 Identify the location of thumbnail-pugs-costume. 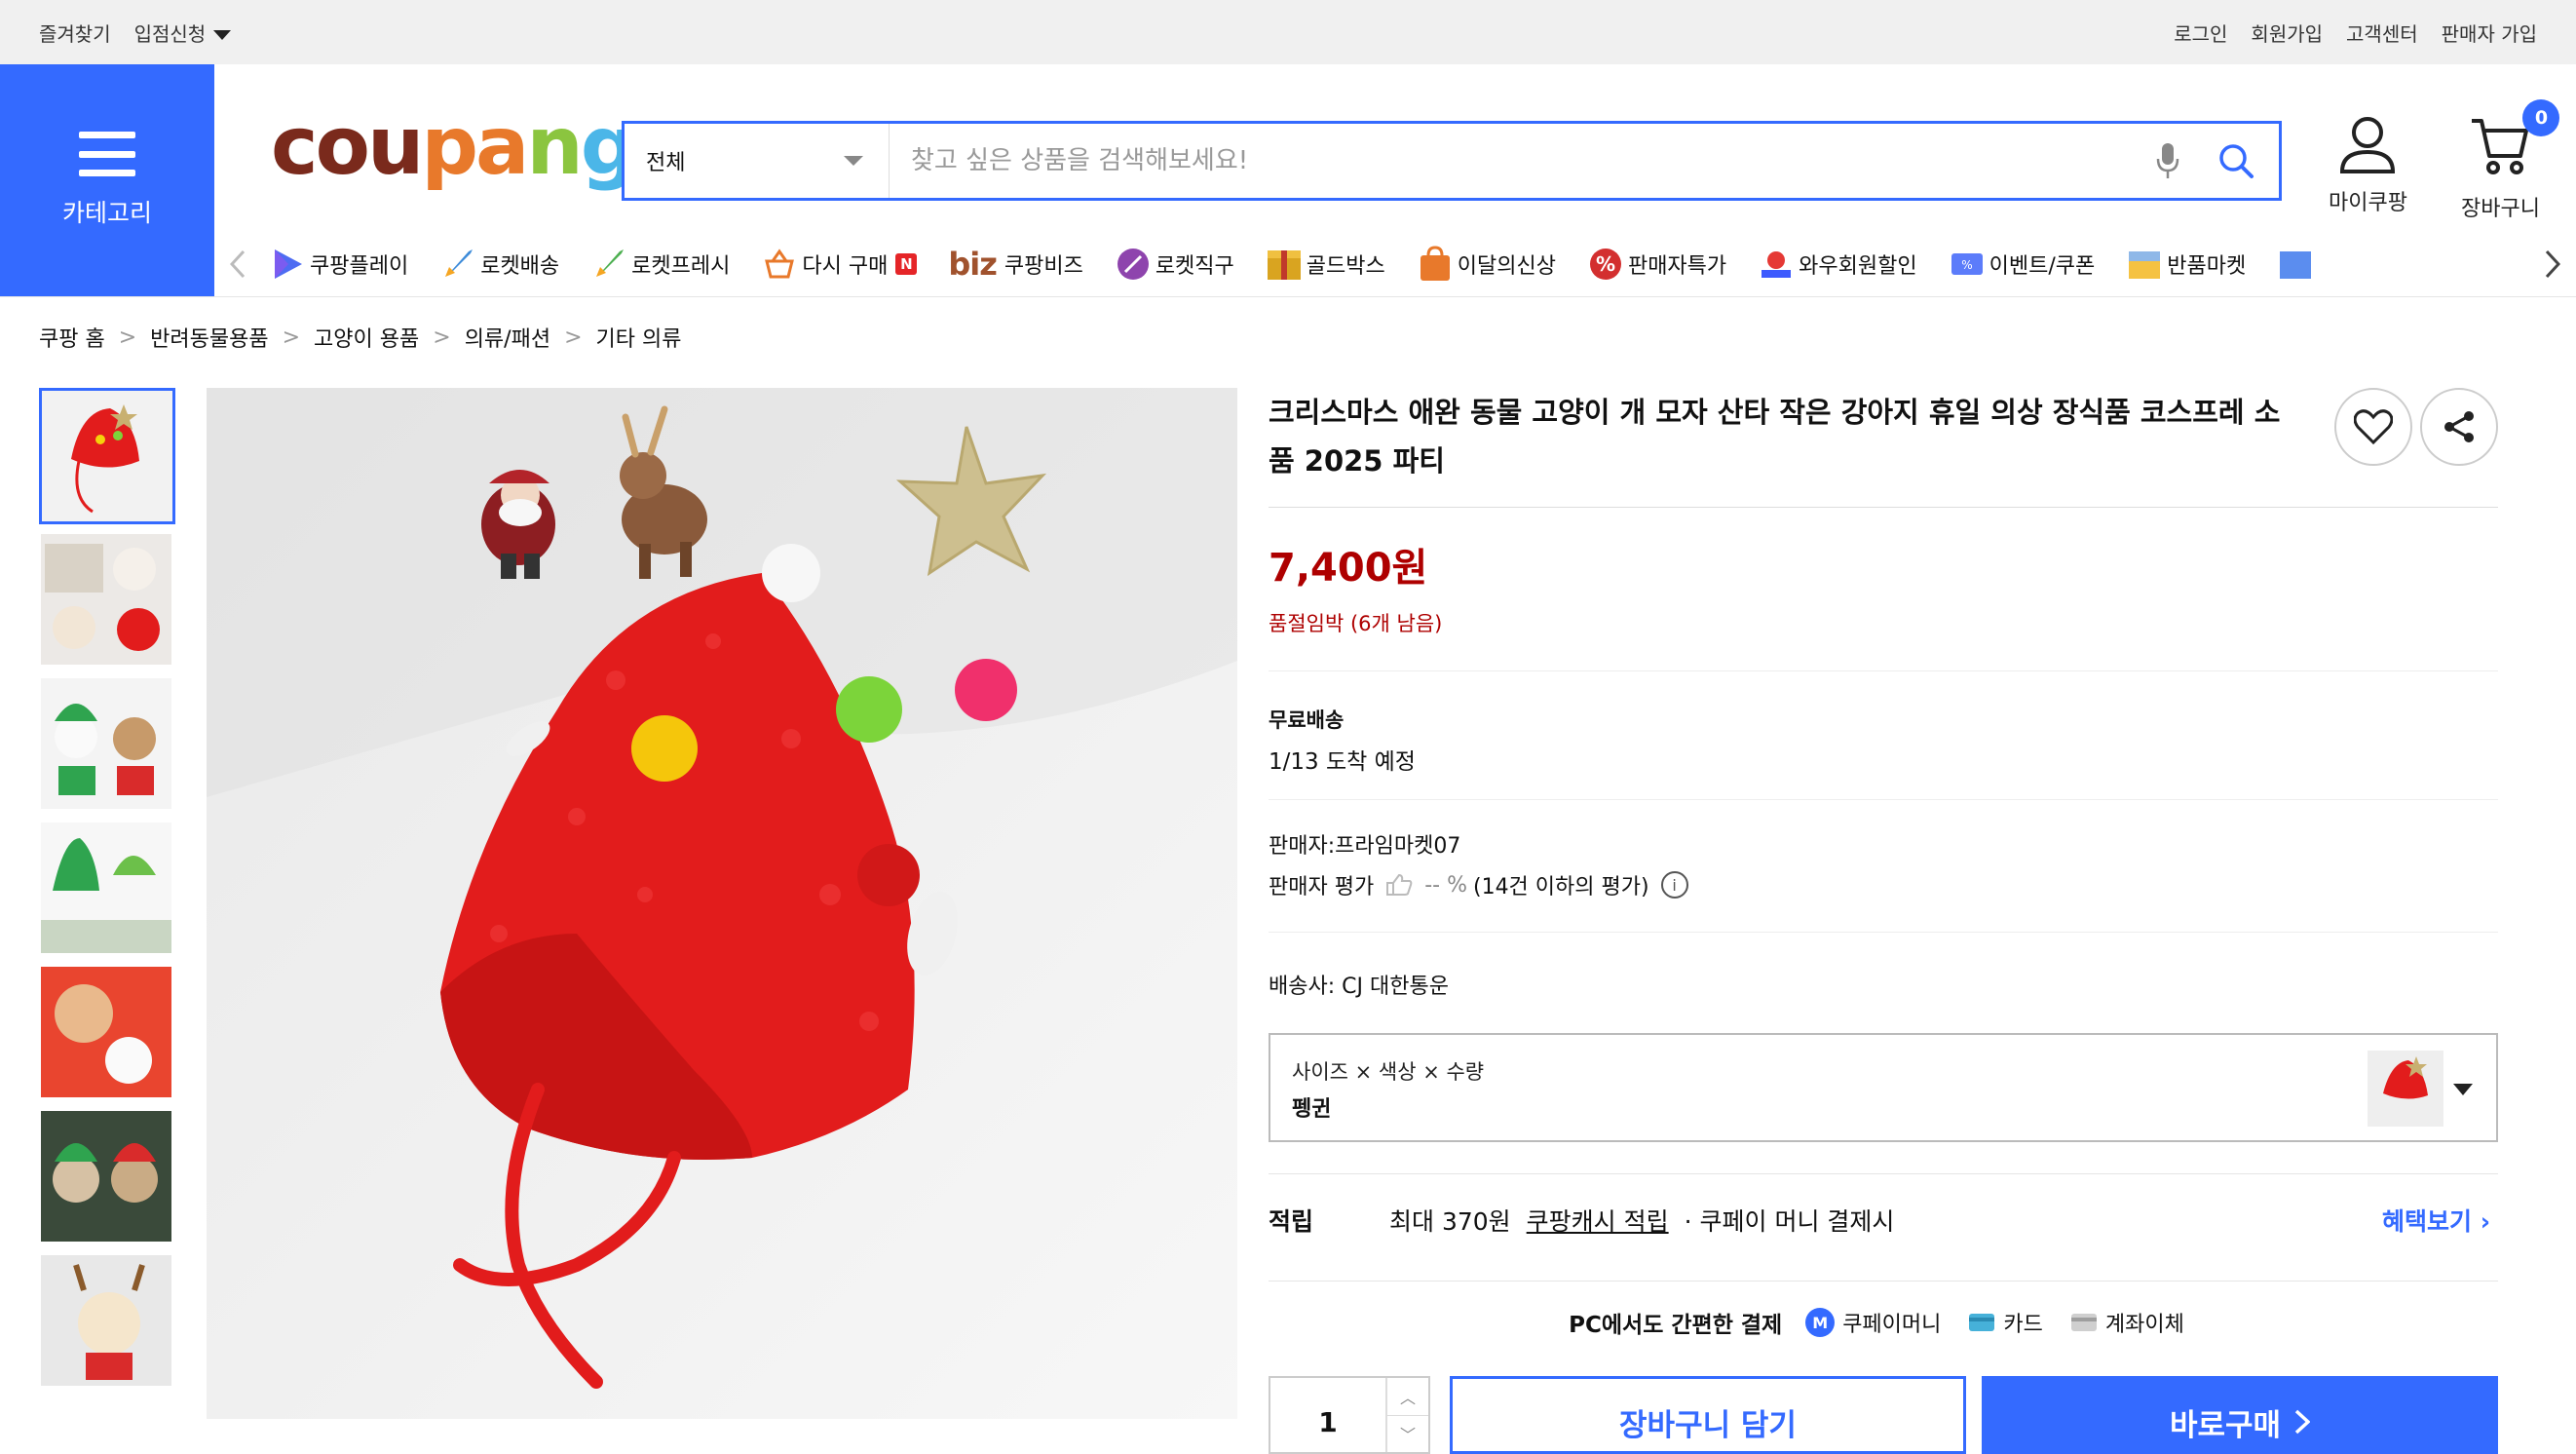
(107, 1177).